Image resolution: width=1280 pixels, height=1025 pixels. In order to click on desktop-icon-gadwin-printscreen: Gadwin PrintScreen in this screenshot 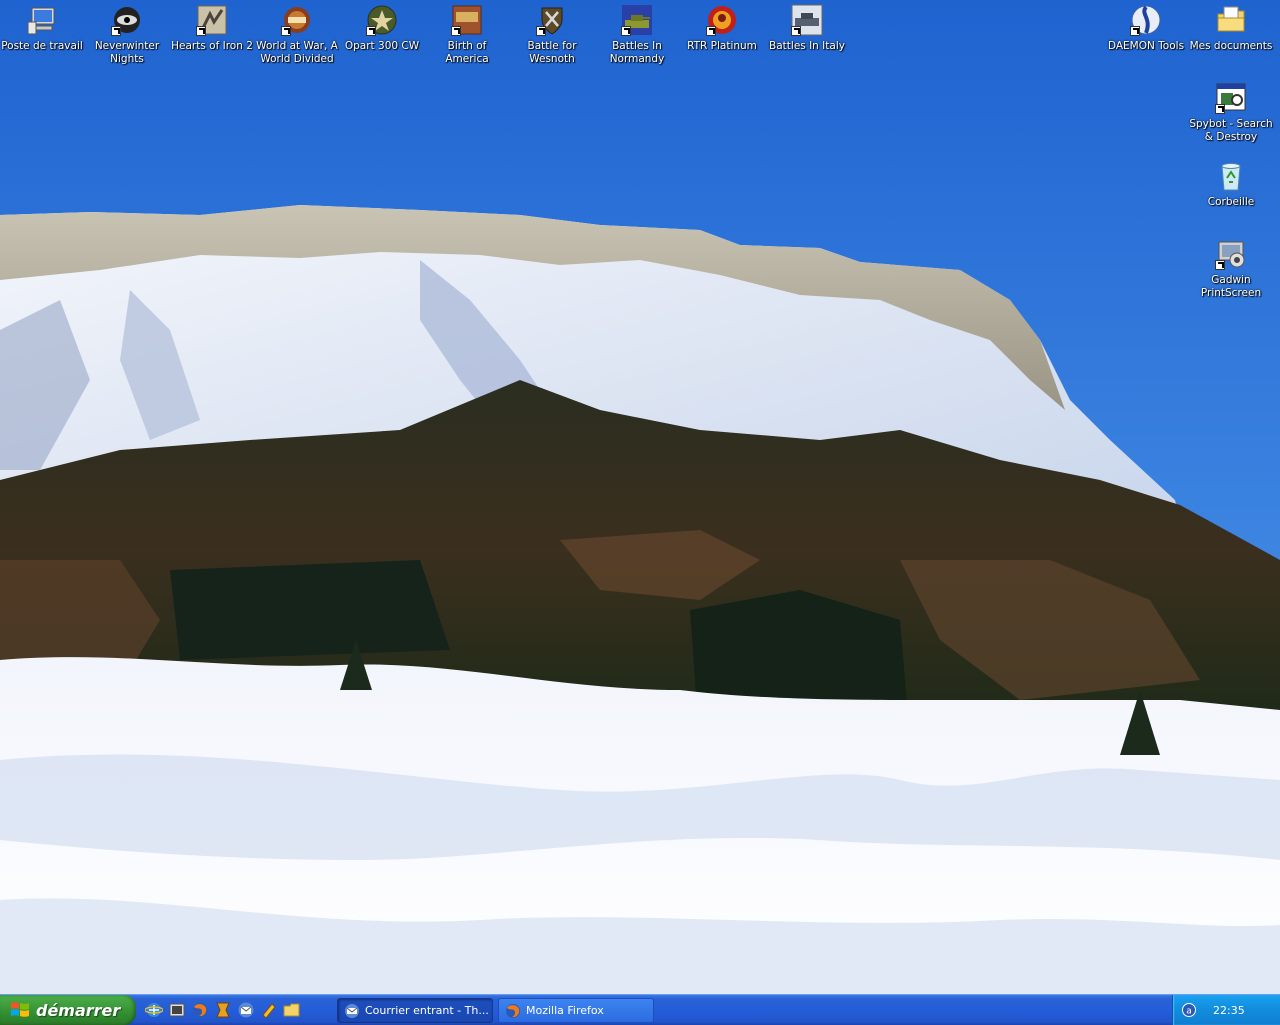, I will do `click(1231, 268)`.